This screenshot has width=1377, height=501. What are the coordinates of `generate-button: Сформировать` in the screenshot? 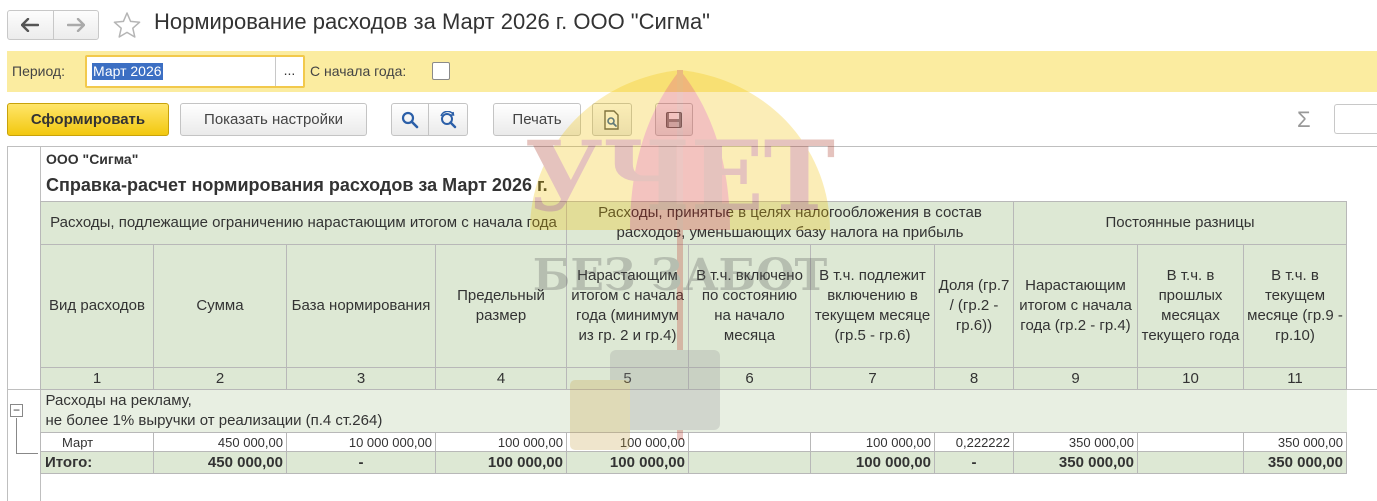 It's located at (88, 119).